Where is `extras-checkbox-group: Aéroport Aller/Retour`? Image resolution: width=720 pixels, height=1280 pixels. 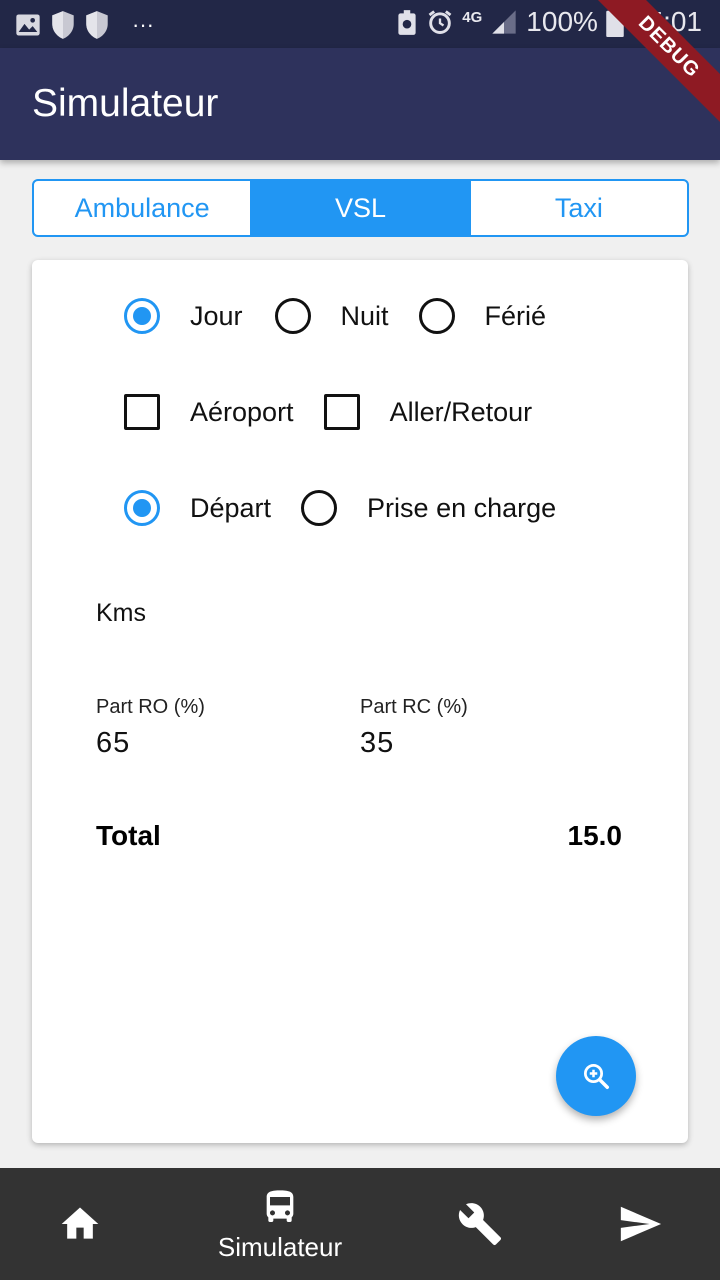 extras-checkbox-group: Aéroport Aller/Retour is located at coordinates (328, 412).